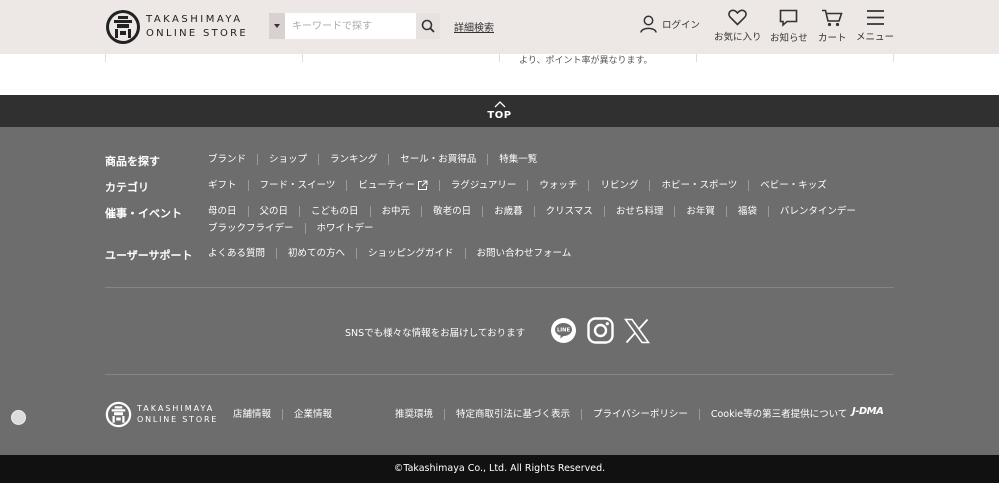 The width and height of the screenshot is (999, 483). I want to click on footer-link-black-friday: ブラックフライデー, so click(256, 228).